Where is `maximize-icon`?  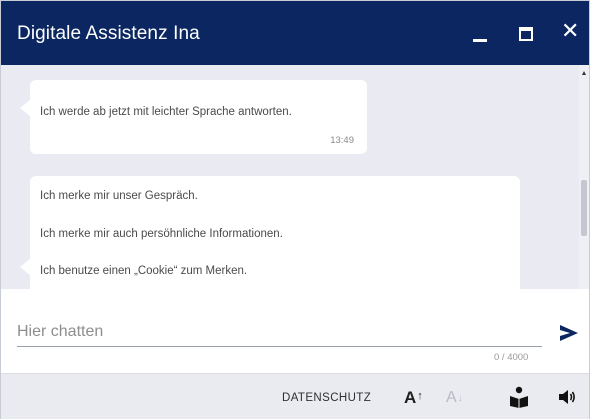 maximize-icon is located at coordinates (526, 34).